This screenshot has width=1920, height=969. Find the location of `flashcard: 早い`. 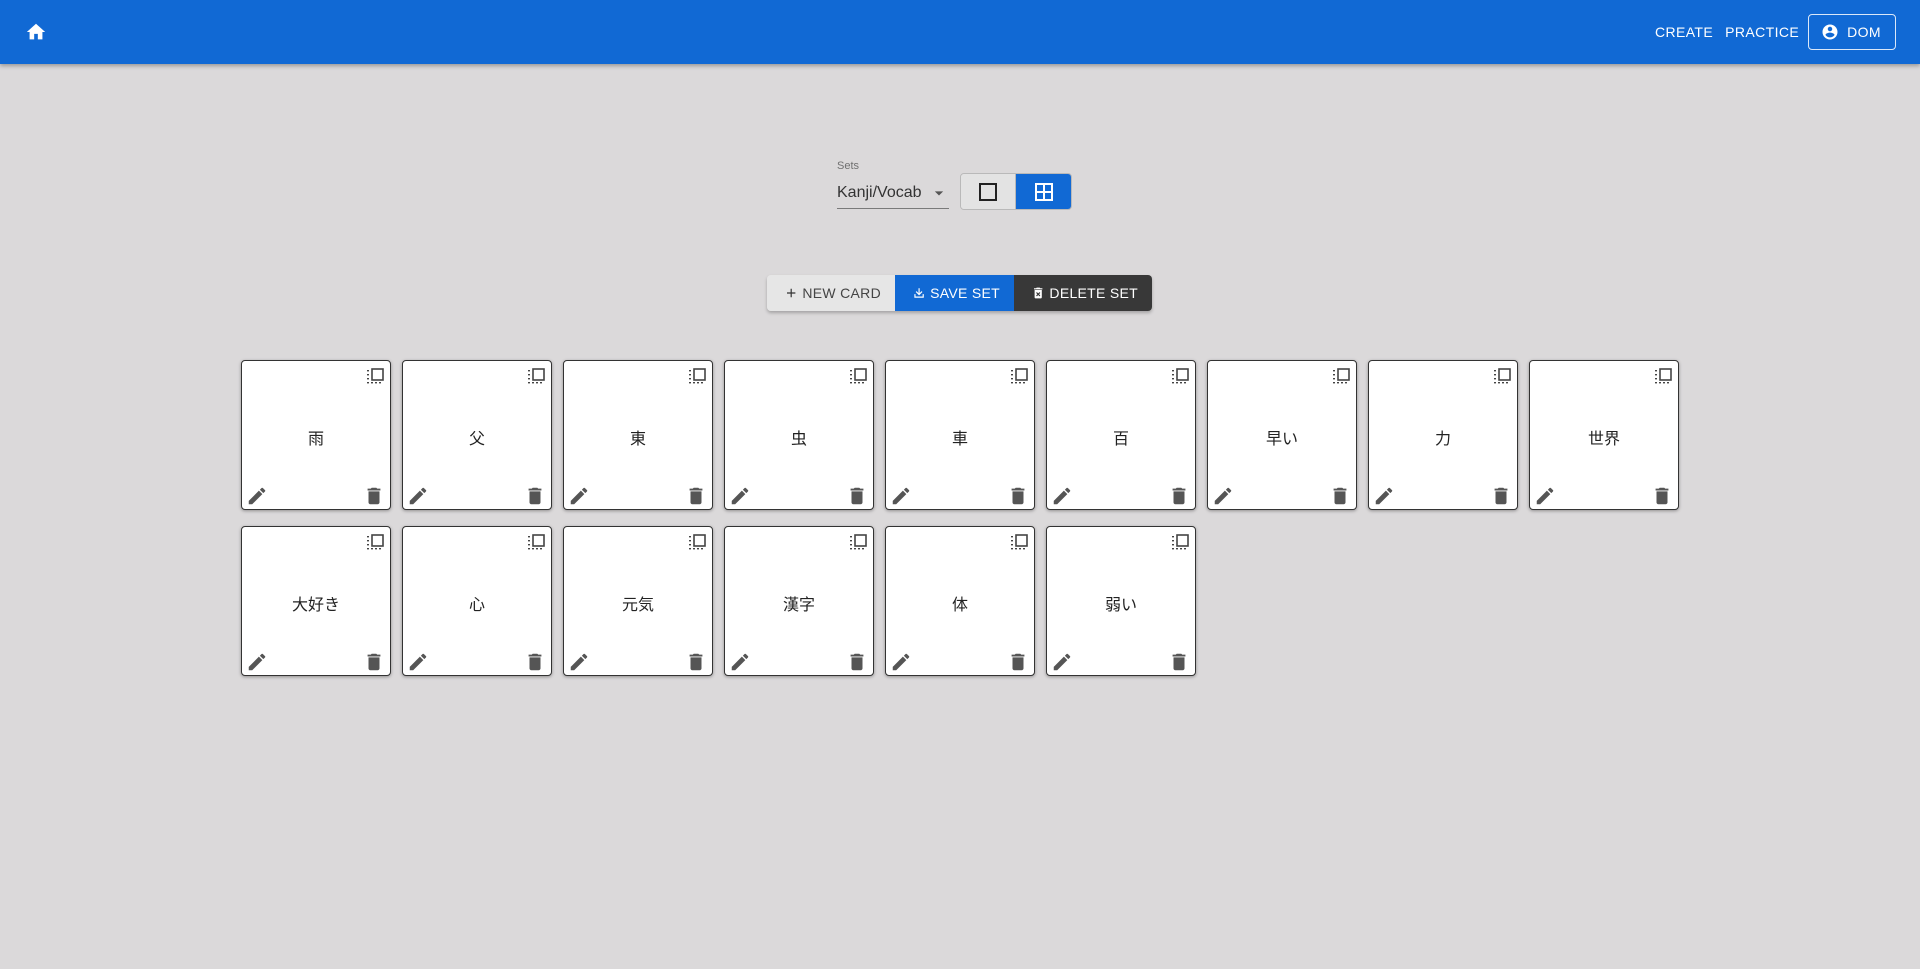

flashcard: 早い is located at coordinates (1282, 435).